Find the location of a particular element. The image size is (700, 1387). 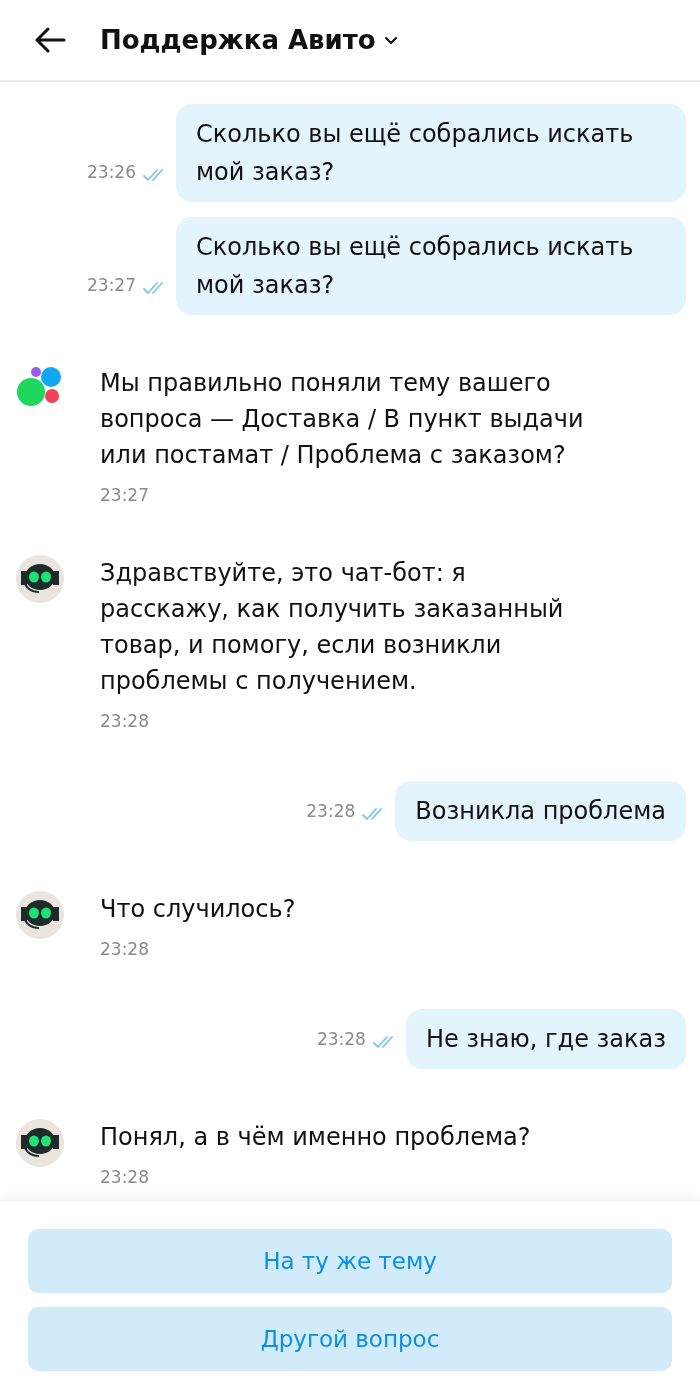

message-text: Мы правильно поняли тему вашего вопроса — Доставка / В пункт выдачи или постамат / Проблема с заказом? is located at coordinates (342, 419).